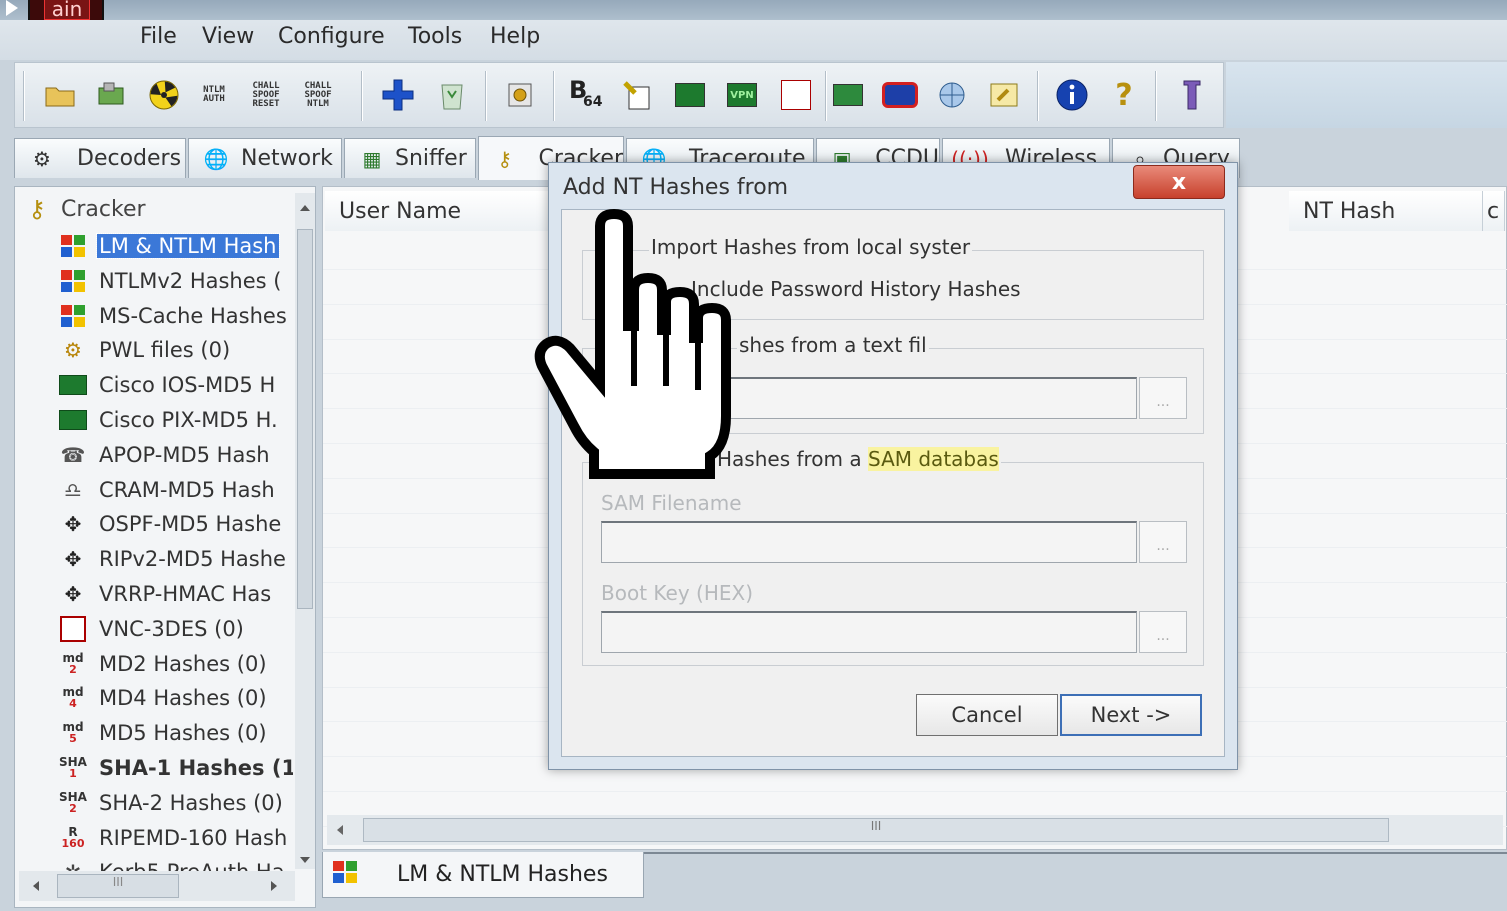 This screenshot has height=911, width=1507. I want to click on cram-icon: ♎, so click(73, 489).